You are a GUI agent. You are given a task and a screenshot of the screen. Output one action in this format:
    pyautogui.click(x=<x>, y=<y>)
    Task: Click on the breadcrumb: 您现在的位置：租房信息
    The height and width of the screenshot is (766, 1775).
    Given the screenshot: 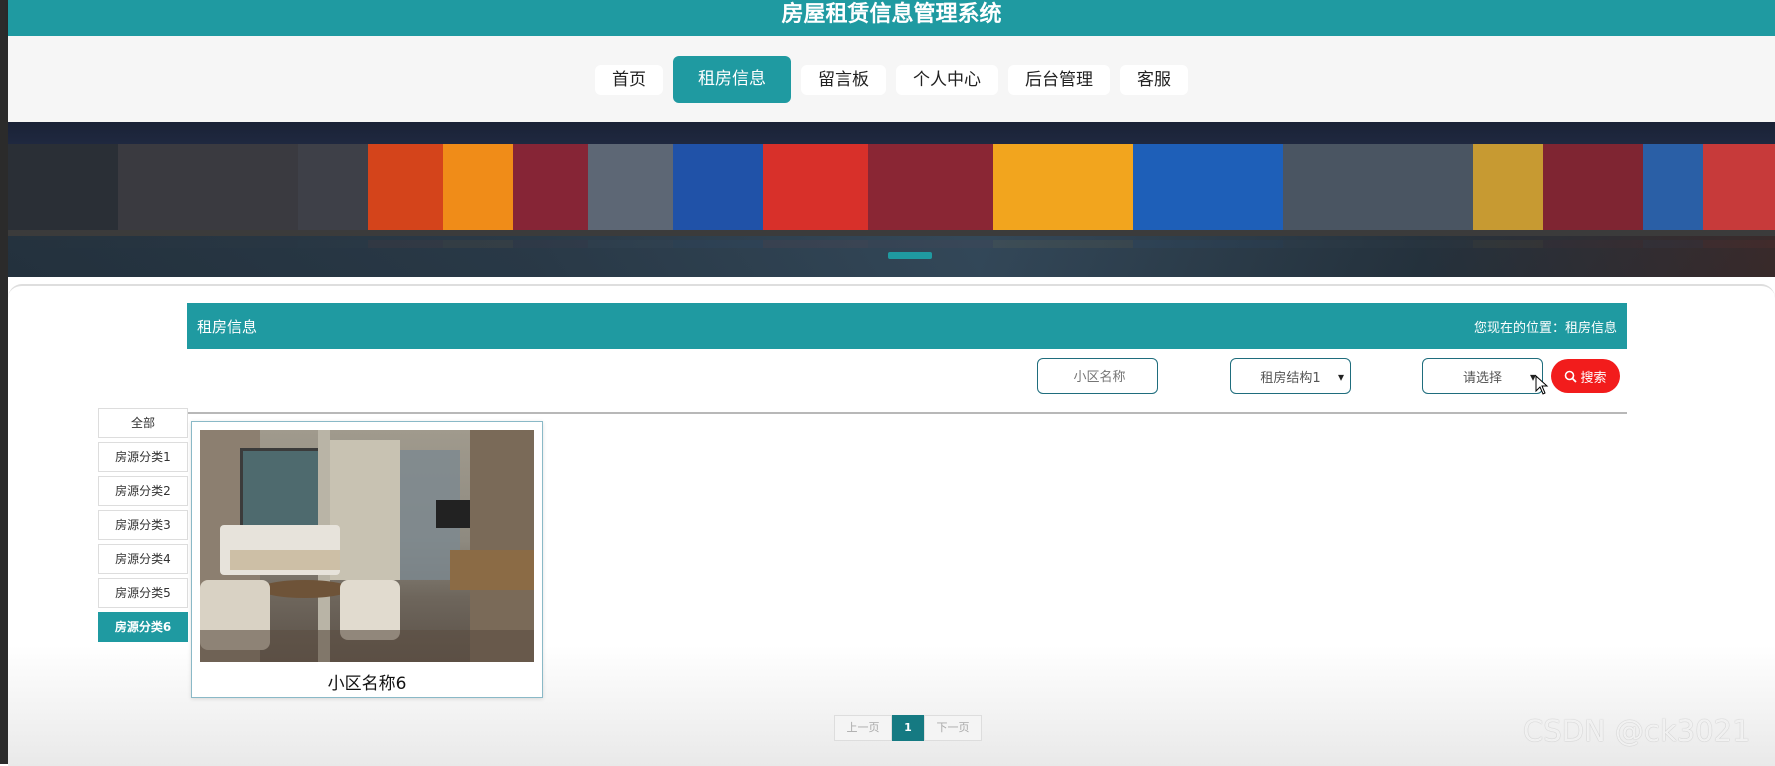 What is the action you would take?
    pyautogui.click(x=1545, y=328)
    